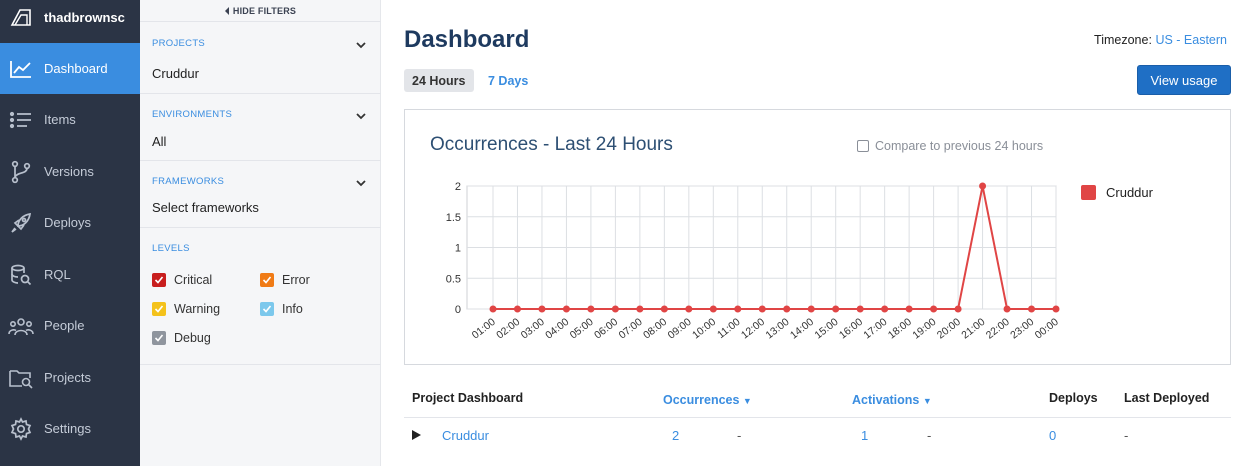  I want to click on view-usage-button: View usage, so click(1184, 80).